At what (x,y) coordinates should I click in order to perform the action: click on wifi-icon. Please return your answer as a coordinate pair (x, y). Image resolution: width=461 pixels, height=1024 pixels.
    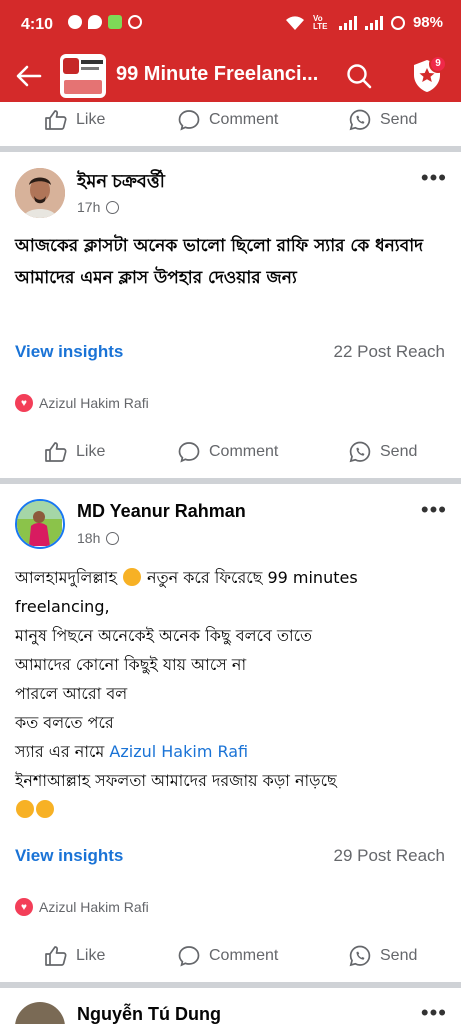
    Looking at the image, I should click on (294, 22).